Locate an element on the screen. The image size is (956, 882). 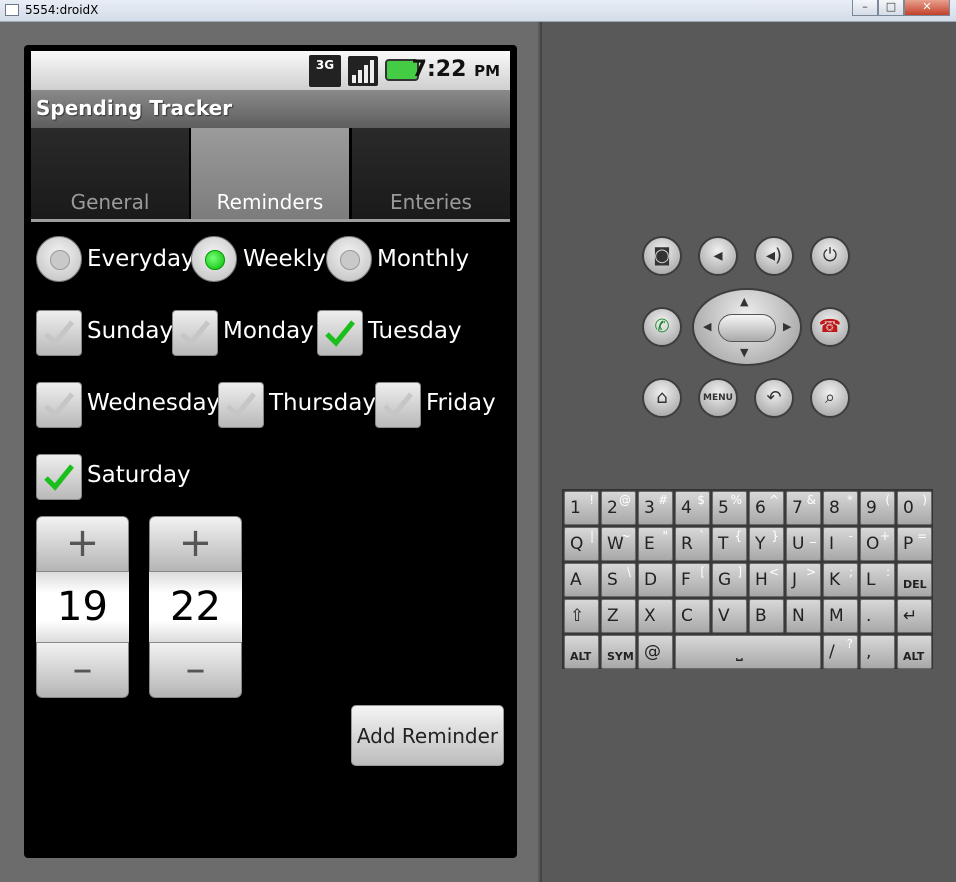
key-label: 7 is located at coordinates (797, 508).